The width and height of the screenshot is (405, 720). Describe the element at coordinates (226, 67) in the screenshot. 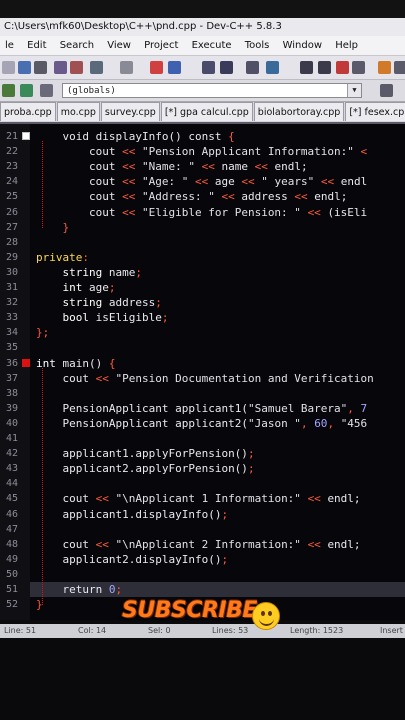

I see `replace-icon` at that location.